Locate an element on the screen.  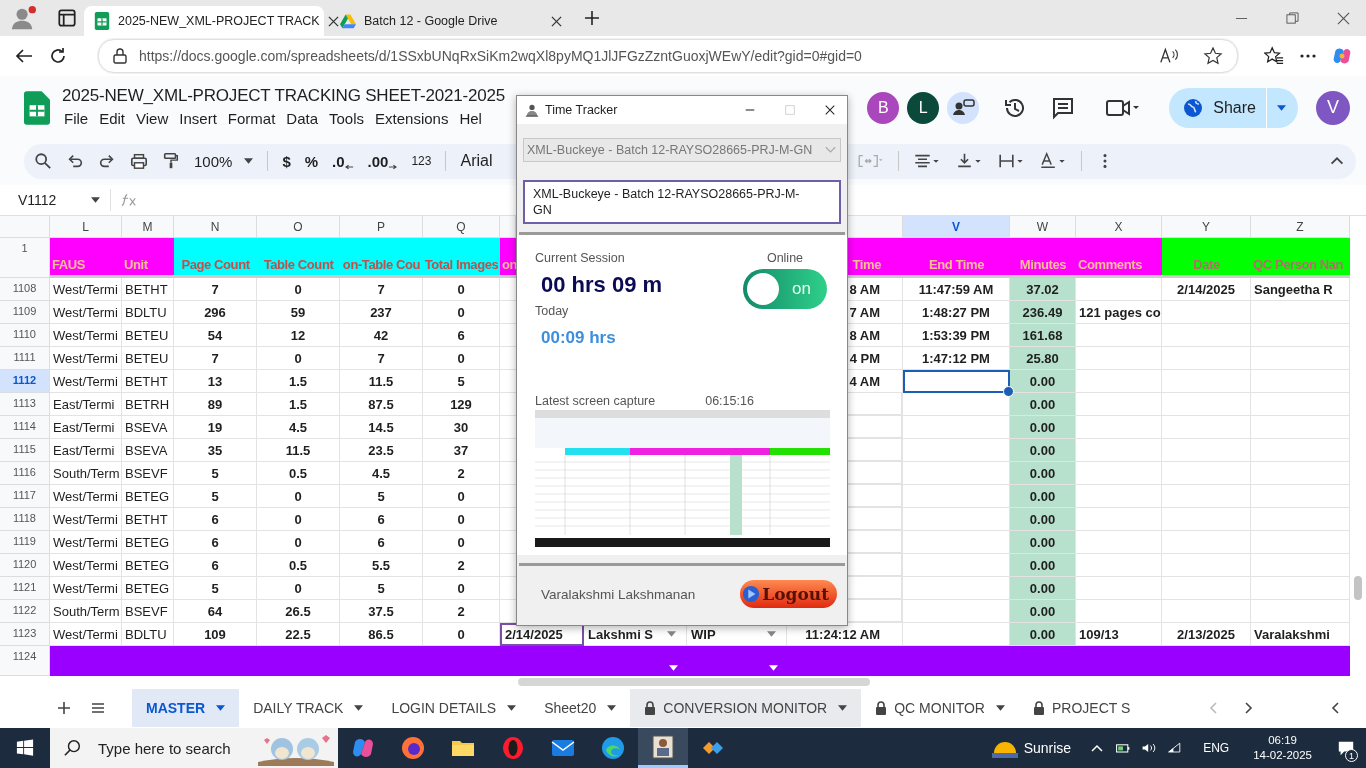
profile-icon is located at coordinates (23, 18).